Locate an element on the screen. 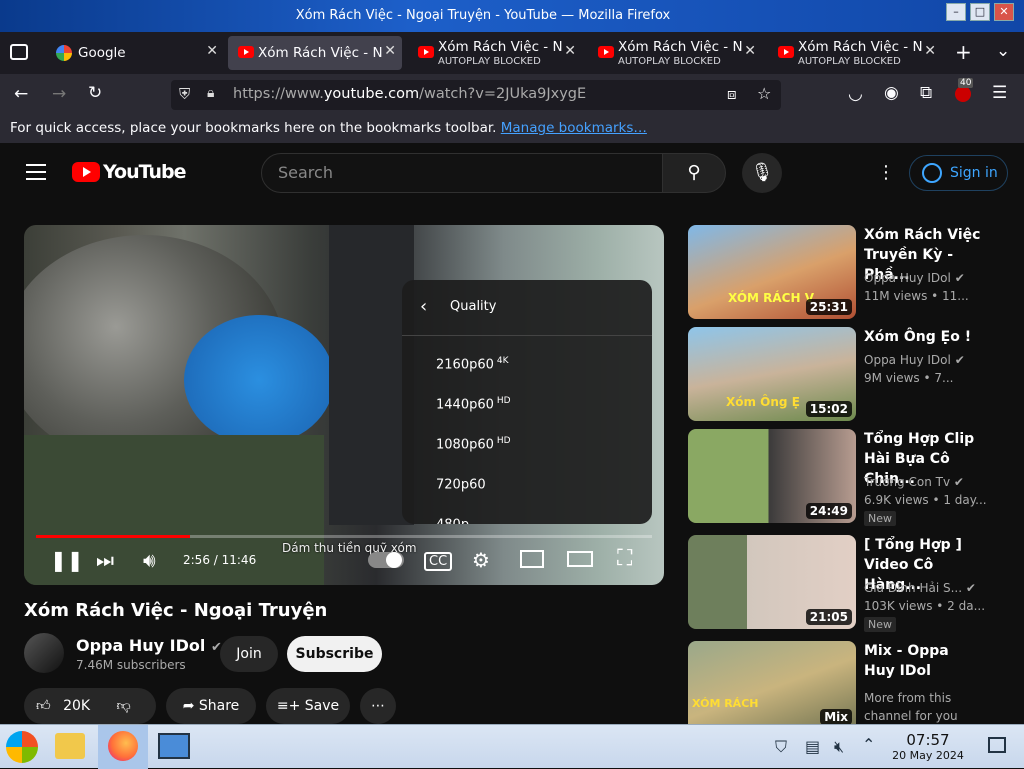  quality-option: 1440p60 HD is located at coordinates (473, 404).